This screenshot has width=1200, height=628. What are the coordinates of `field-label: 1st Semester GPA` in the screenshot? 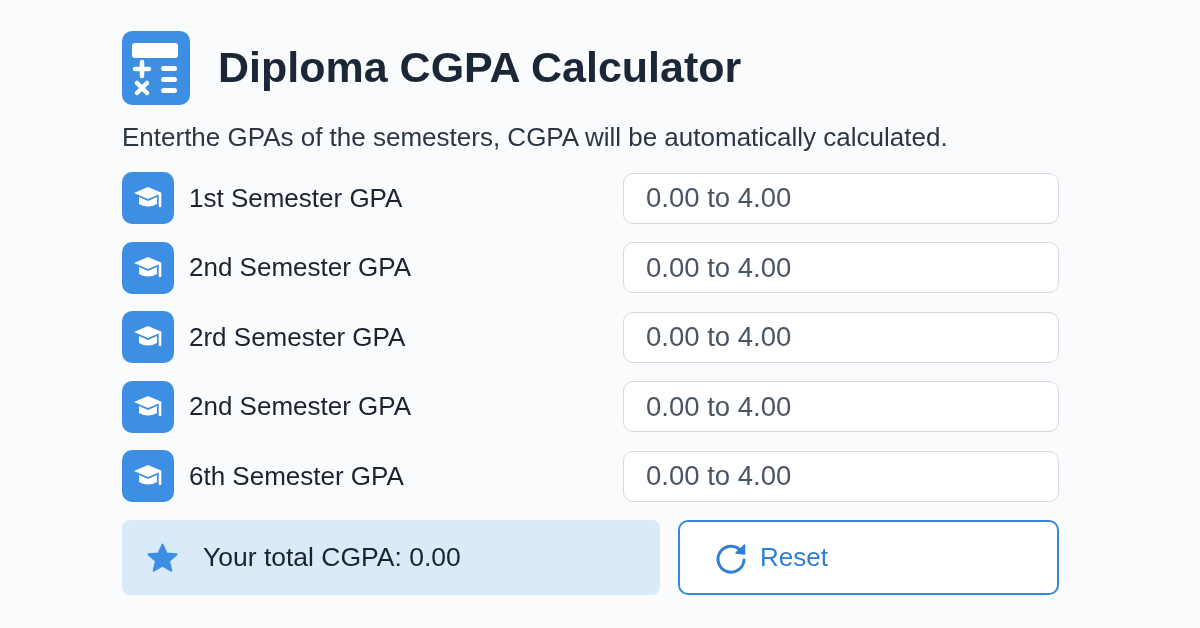 It's located at (296, 198).